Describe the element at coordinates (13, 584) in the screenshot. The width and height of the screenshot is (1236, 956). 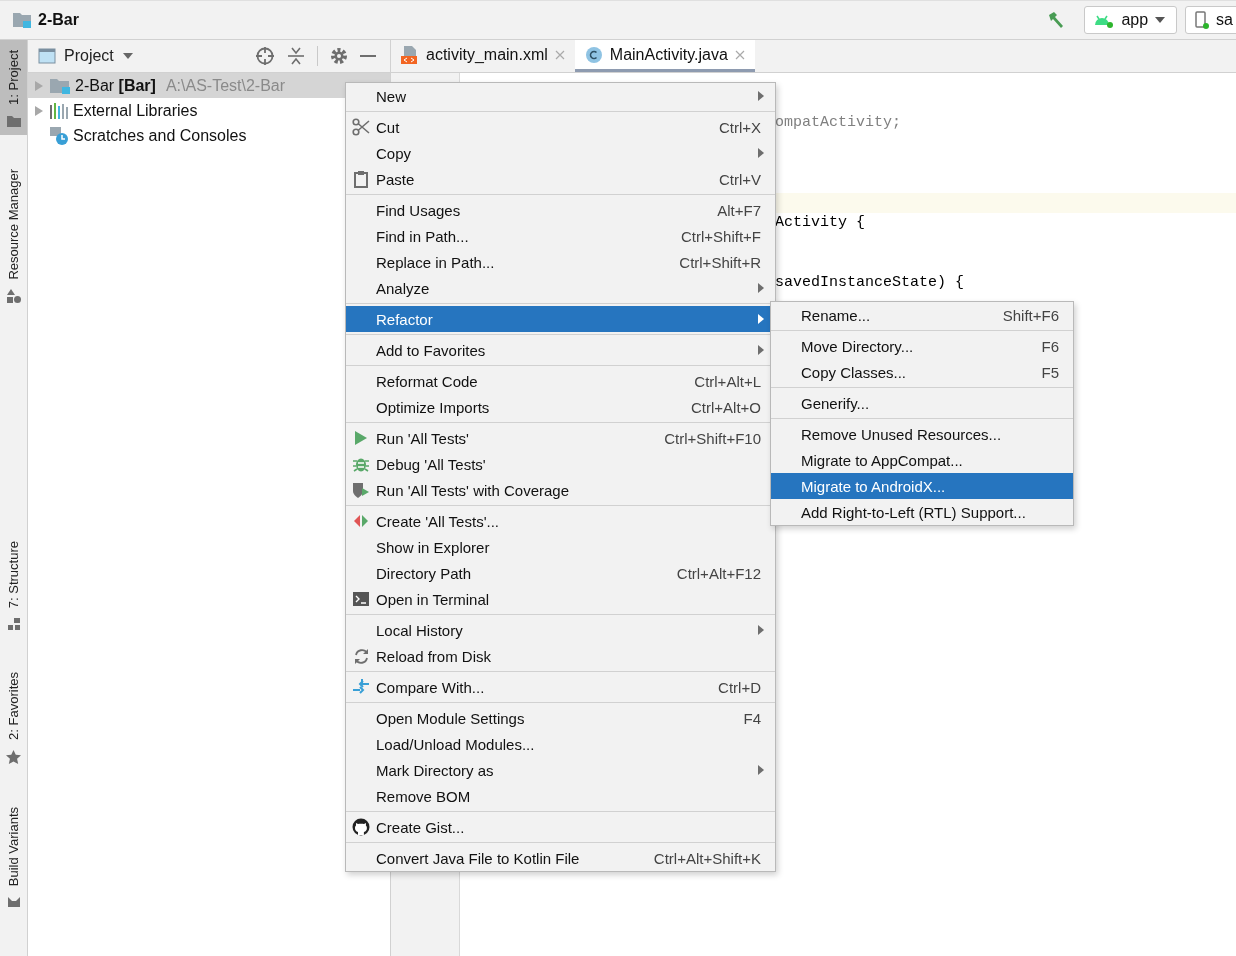
I see `tool-window-tab: 7: Structure` at that location.